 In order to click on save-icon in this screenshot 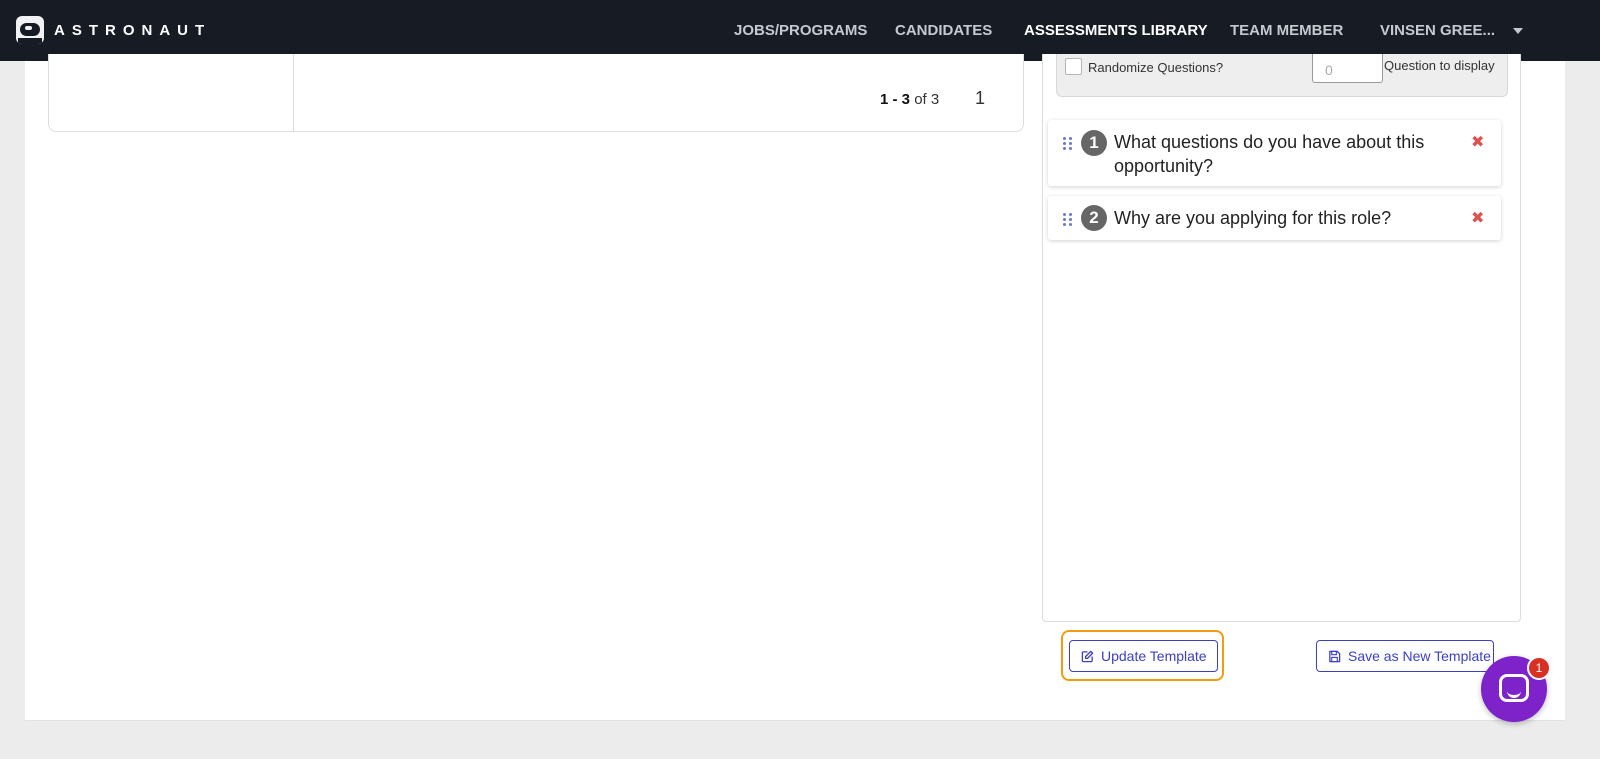, I will do `click(1335, 656)`.